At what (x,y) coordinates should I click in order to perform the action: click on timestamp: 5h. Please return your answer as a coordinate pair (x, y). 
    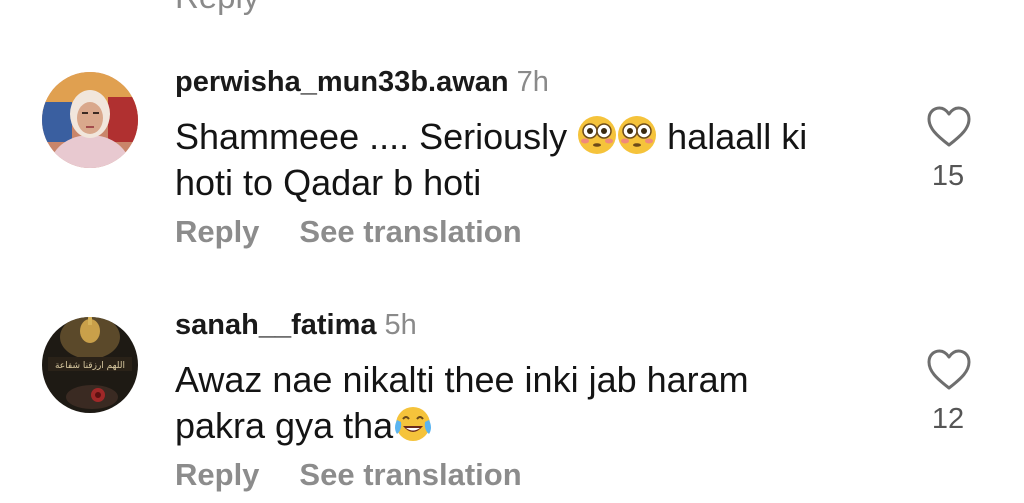
    Looking at the image, I should click on (400, 325).